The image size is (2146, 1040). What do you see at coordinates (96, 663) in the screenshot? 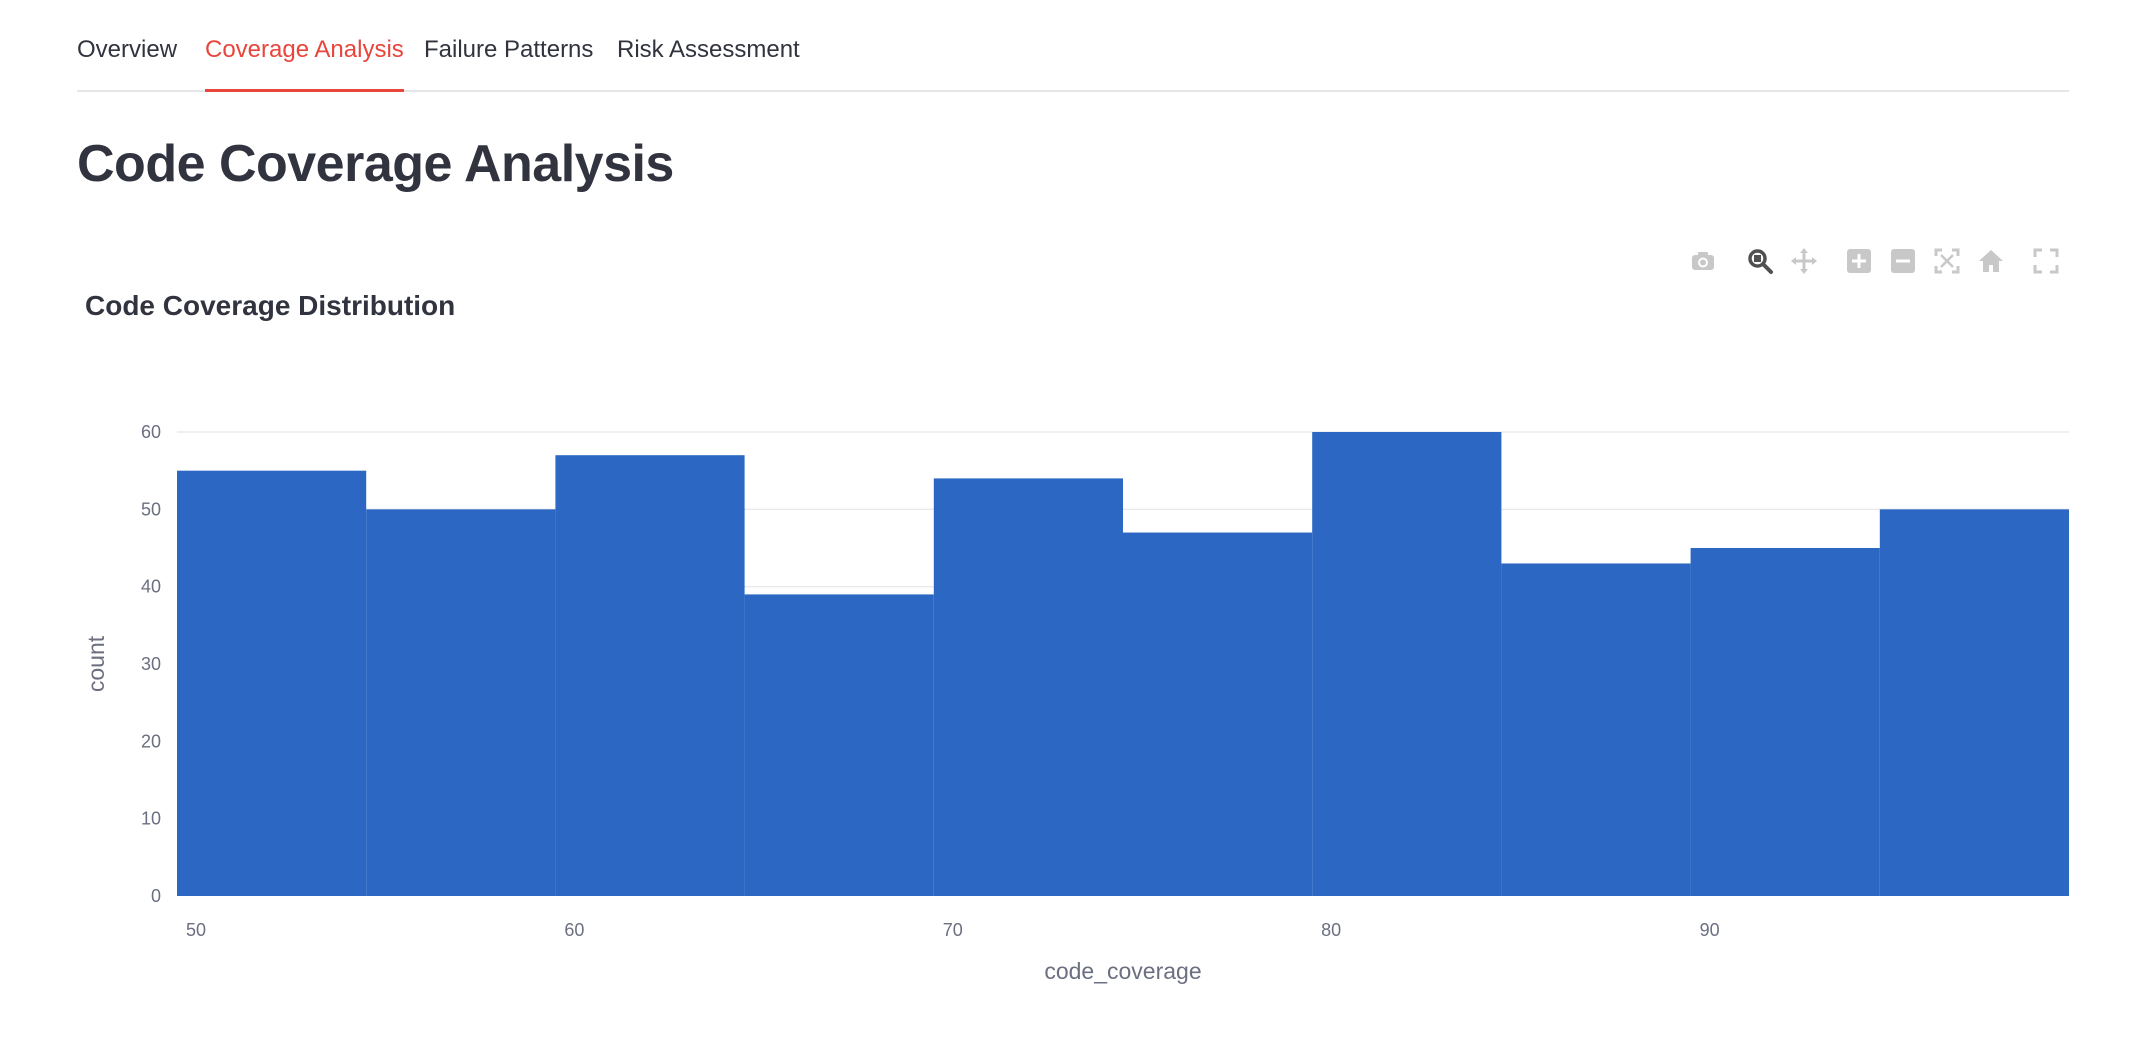
I see `y-axis-title: count` at bounding box center [96, 663].